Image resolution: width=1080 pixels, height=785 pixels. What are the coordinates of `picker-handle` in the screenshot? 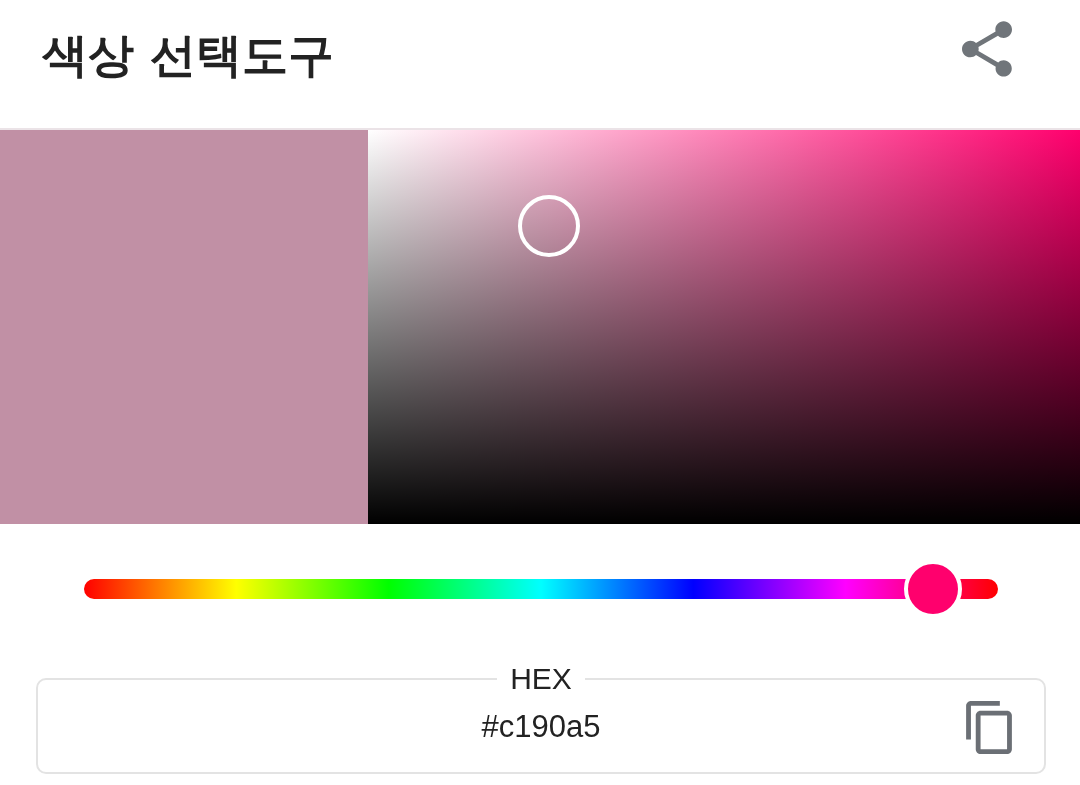 It's located at (548, 225).